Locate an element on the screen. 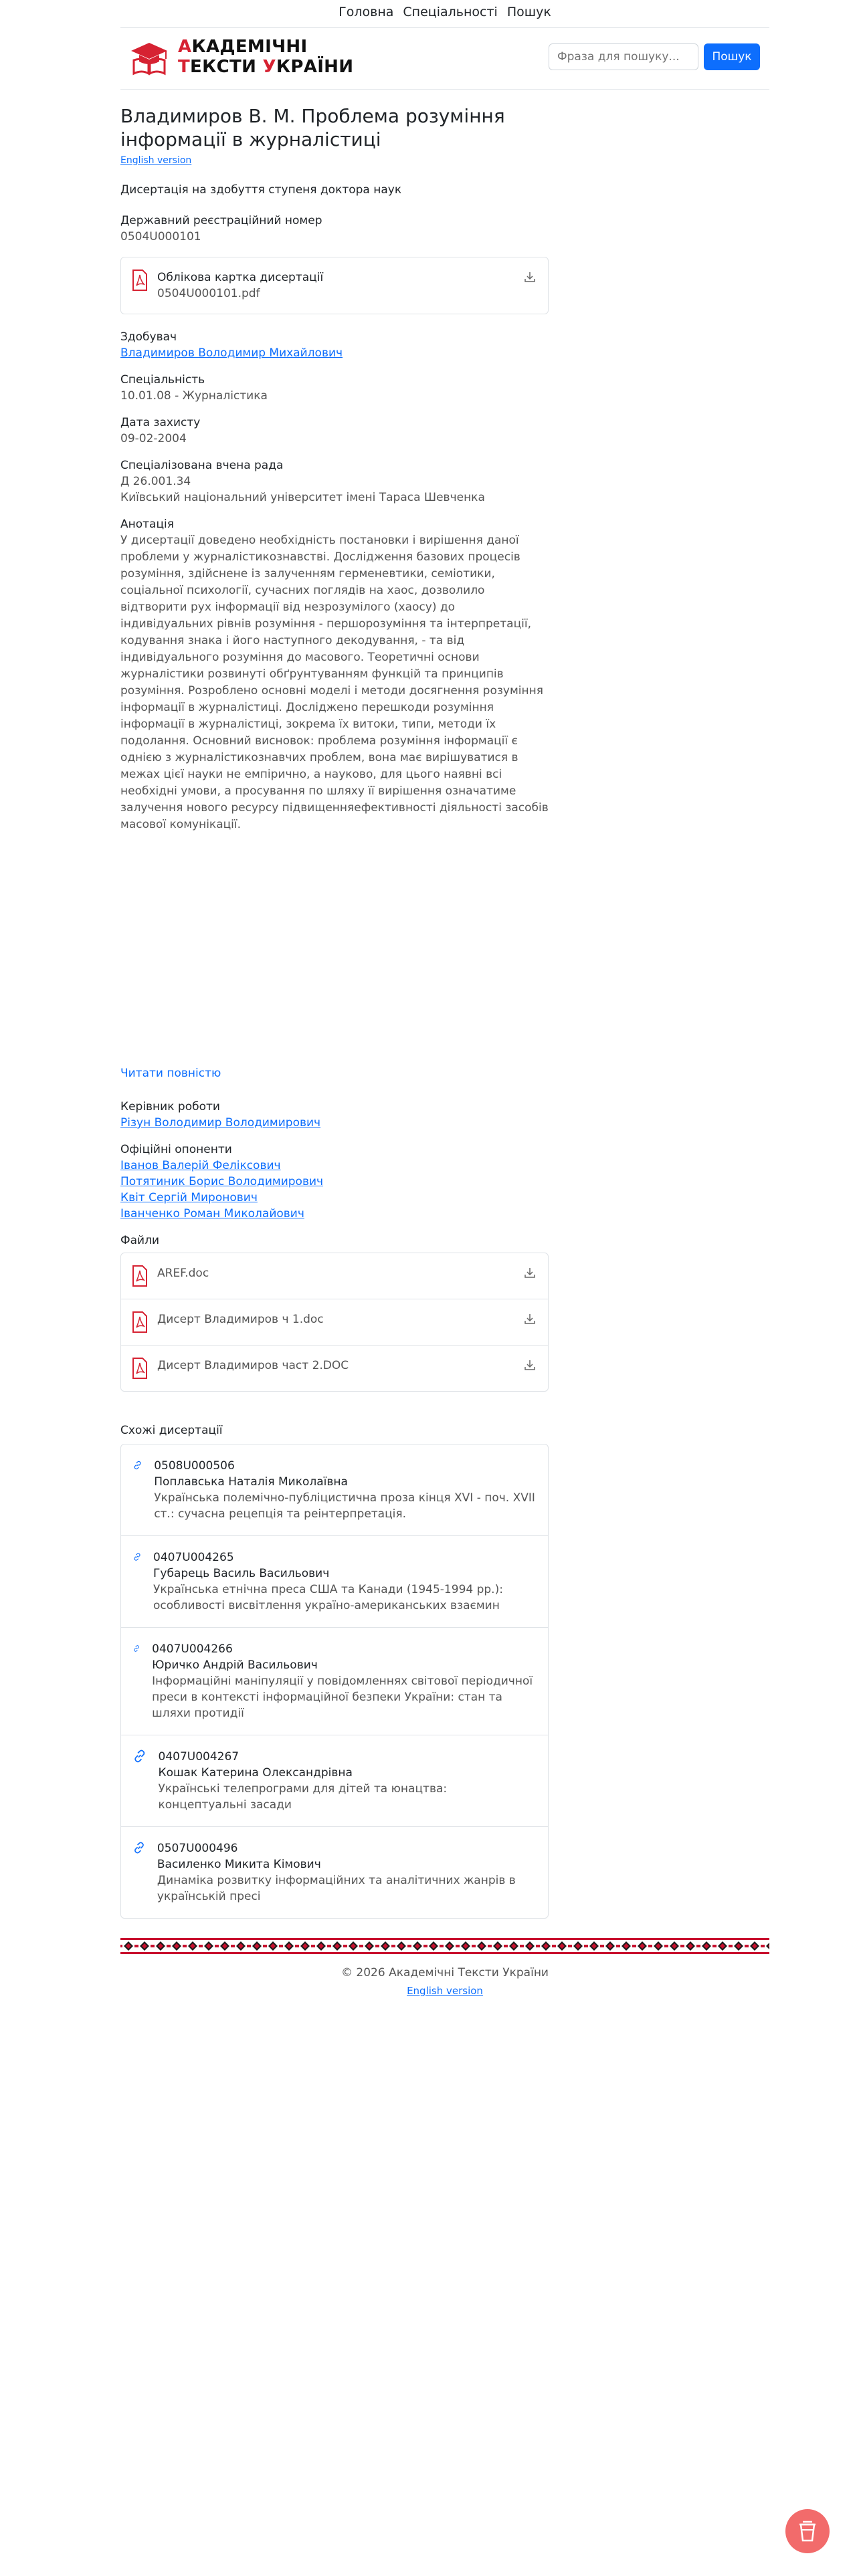  search-button: Пошук is located at coordinates (732, 56).